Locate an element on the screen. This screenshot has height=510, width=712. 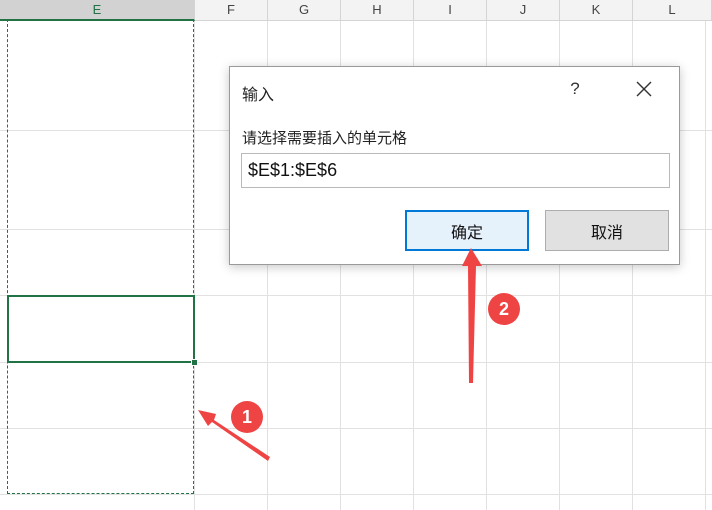
column-header-g: G is located at coordinates (304, 10).